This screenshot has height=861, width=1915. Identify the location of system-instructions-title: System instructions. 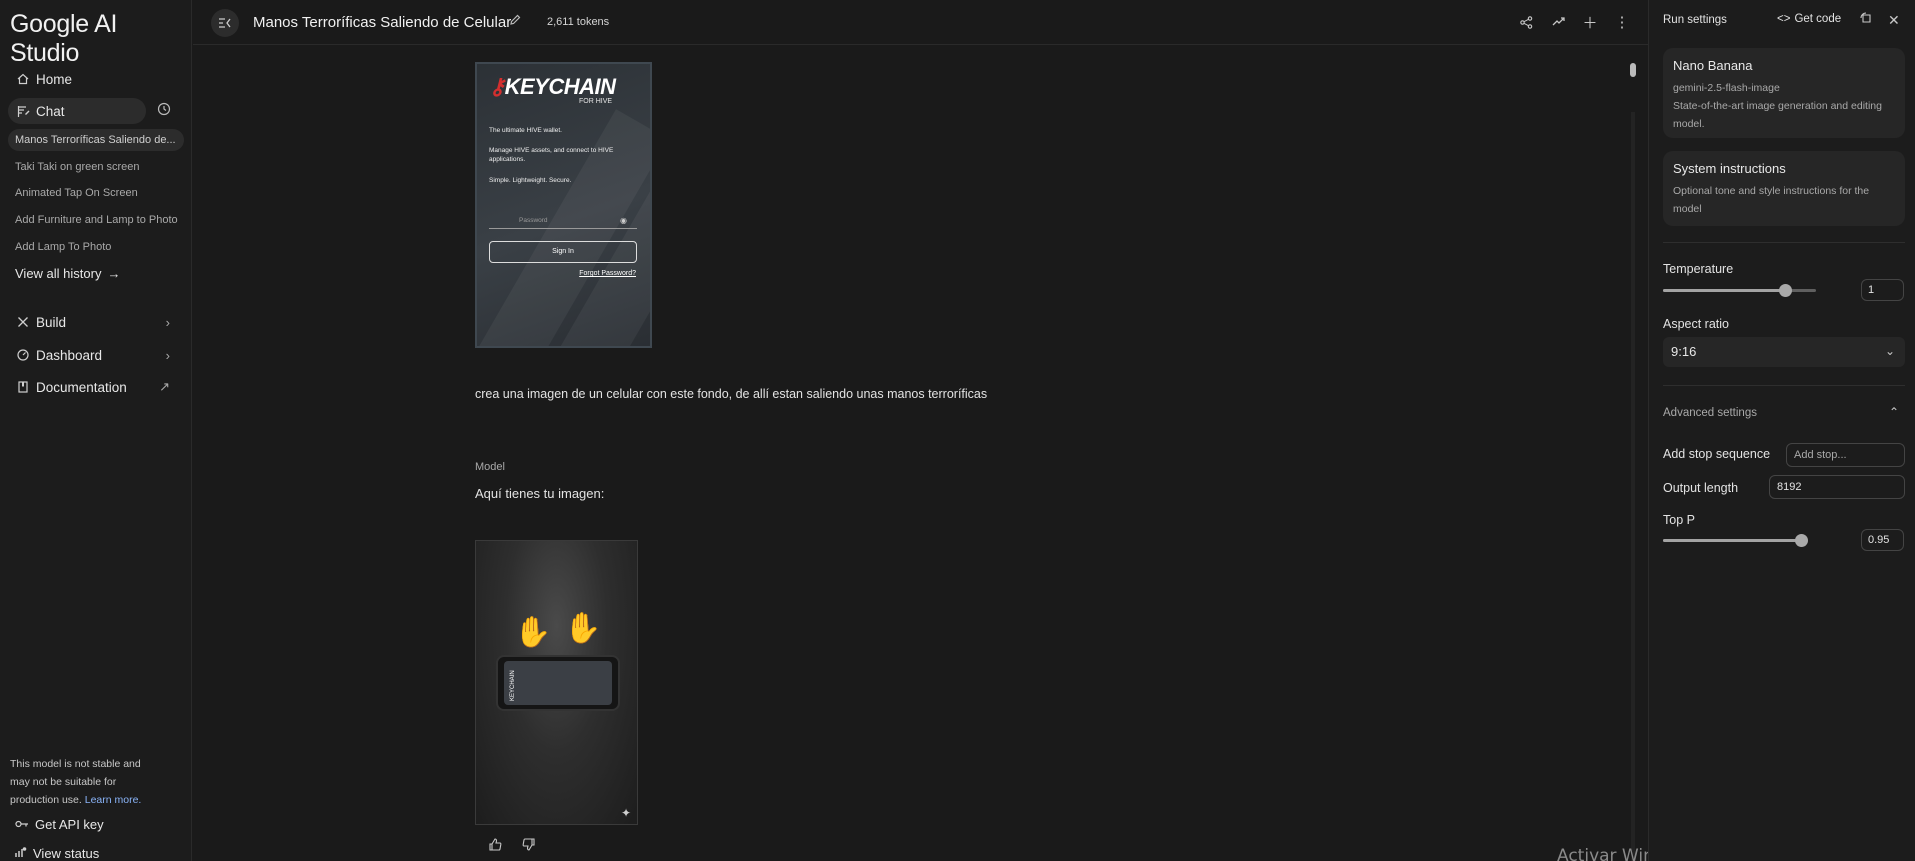
(1729, 168).